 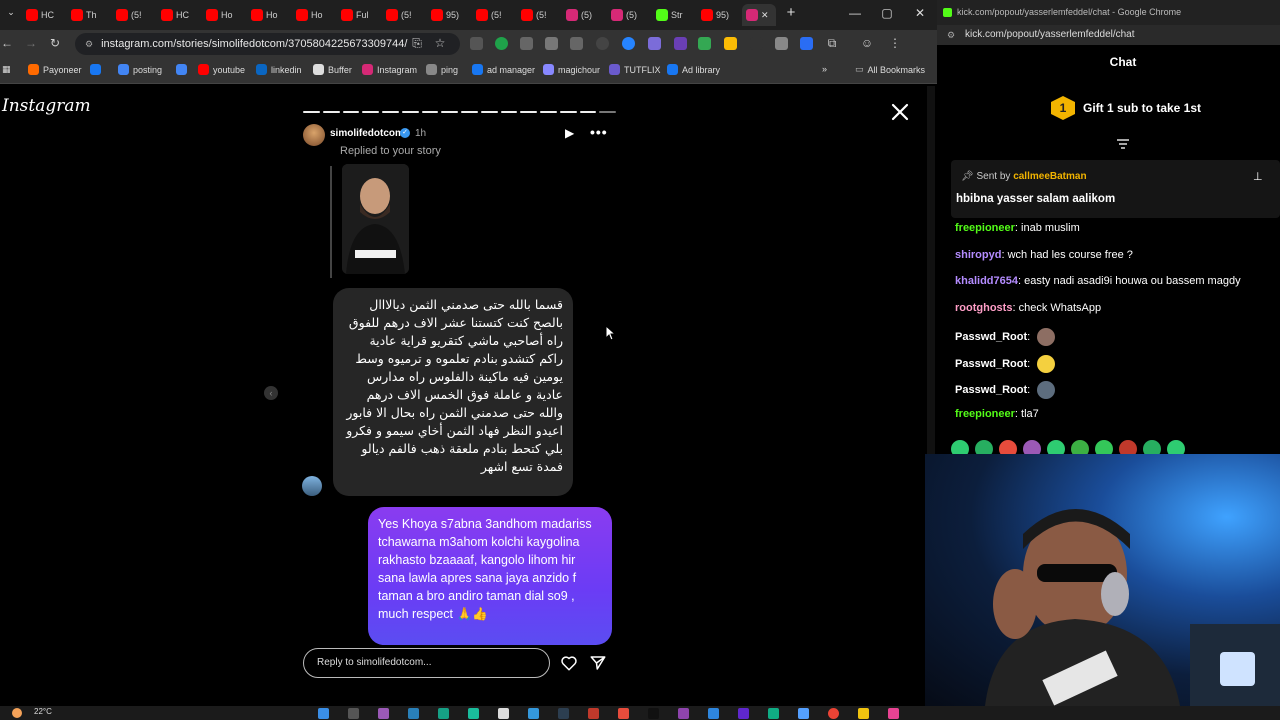 What do you see at coordinates (359, 15) in the screenshot?
I see `browser-tab: Ful` at bounding box center [359, 15].